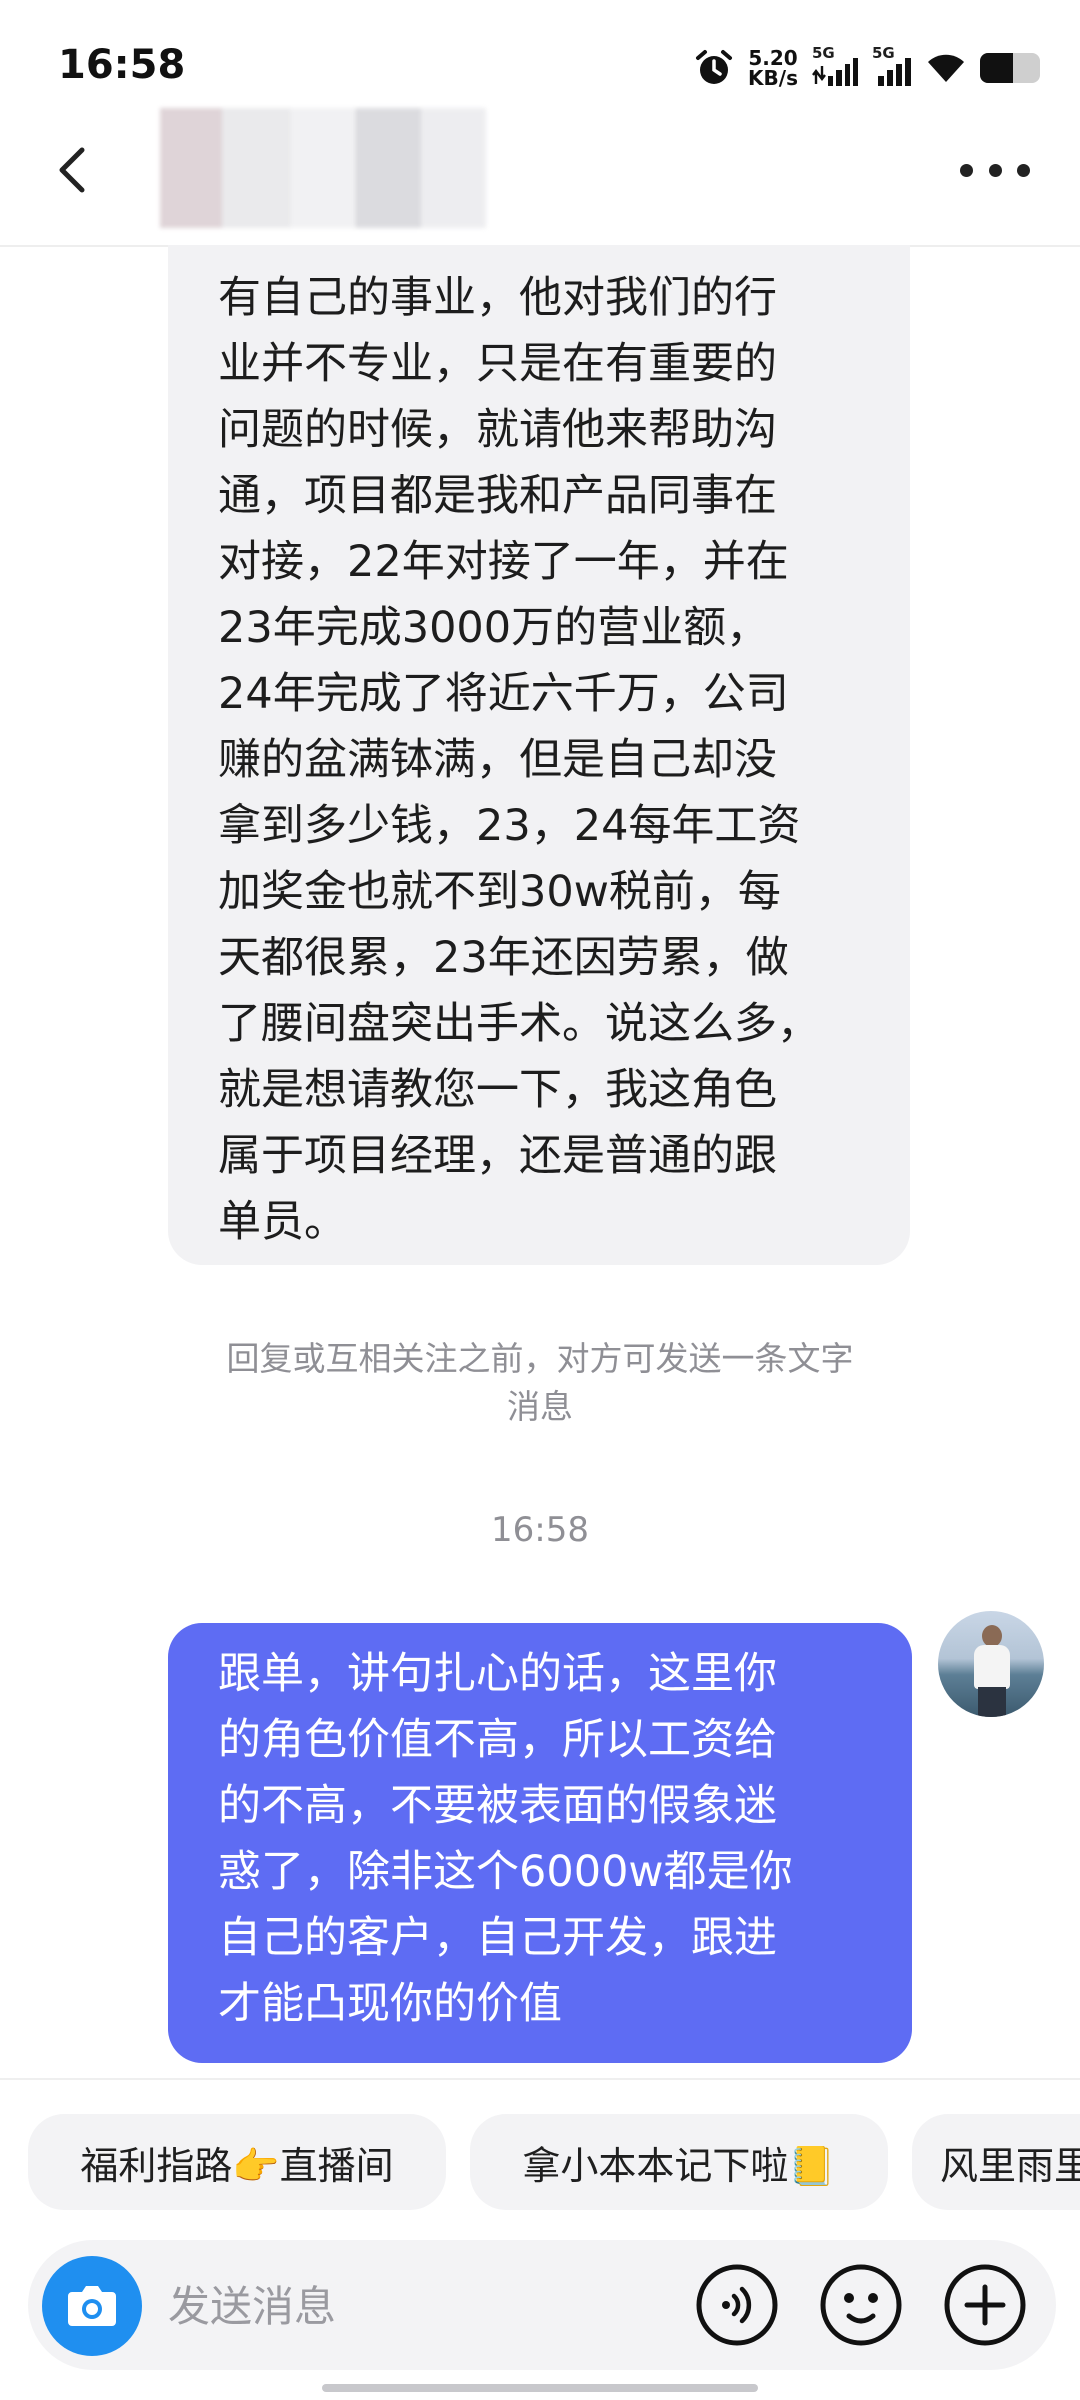 The height and width of the screenshot is (2400, 1080). Describe the element at coordinates (773, 78) in the screenshot. I see `network-speed-unit: KB/s` at that location.